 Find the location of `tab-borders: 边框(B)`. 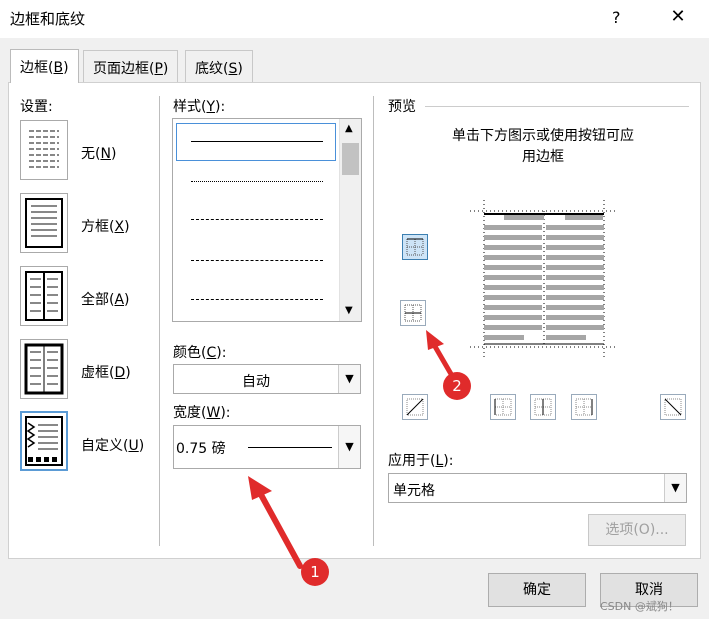

tab-borders: 边框(B) is located at coordinates (44, 66).